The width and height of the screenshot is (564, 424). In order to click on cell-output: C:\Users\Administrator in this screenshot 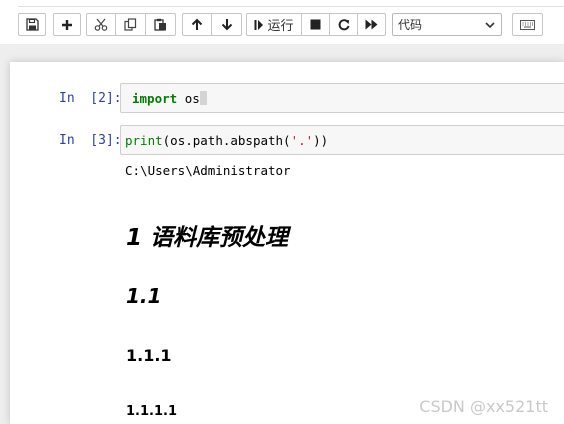, I will do `click(208, 170)`.